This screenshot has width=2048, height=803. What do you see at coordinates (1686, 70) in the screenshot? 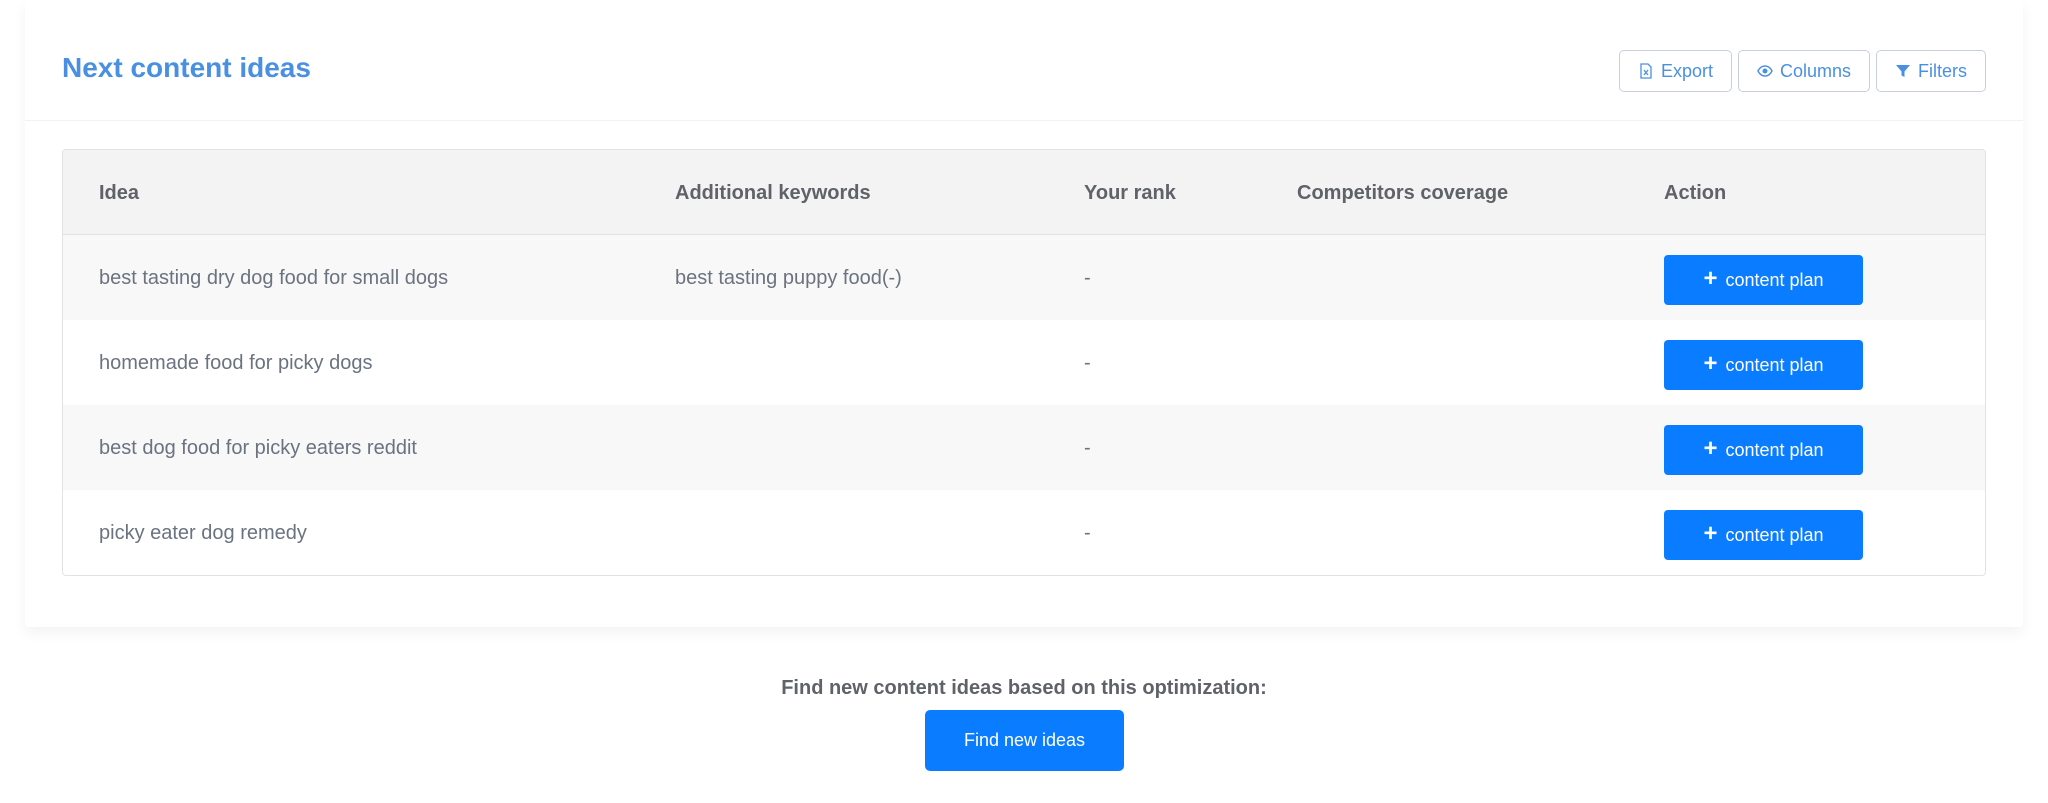
I see `export-label: Export` at bounding box center [1686, 70].